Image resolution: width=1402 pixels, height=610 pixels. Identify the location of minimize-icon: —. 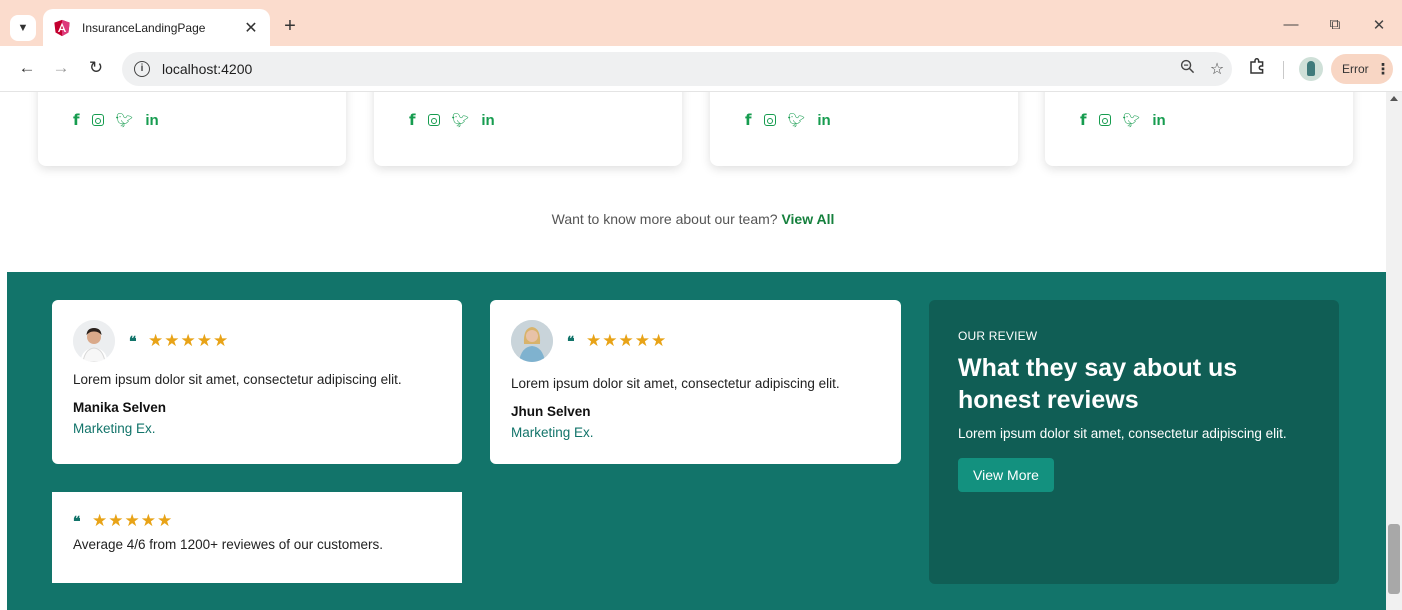
(1291, 26).